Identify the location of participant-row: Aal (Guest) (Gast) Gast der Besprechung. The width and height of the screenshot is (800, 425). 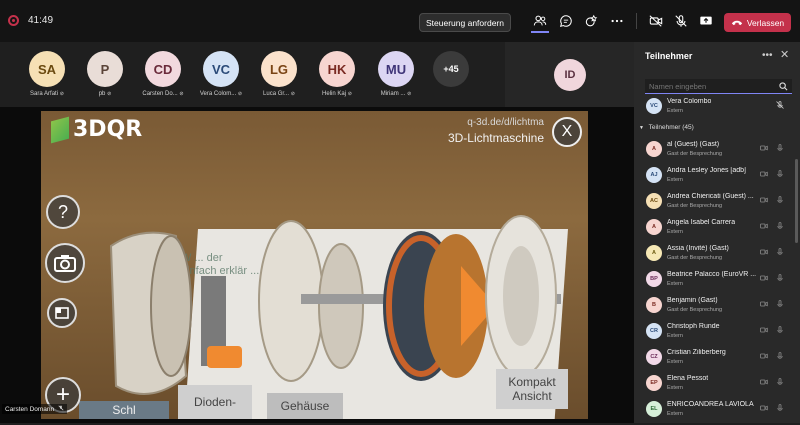
(714, 152).